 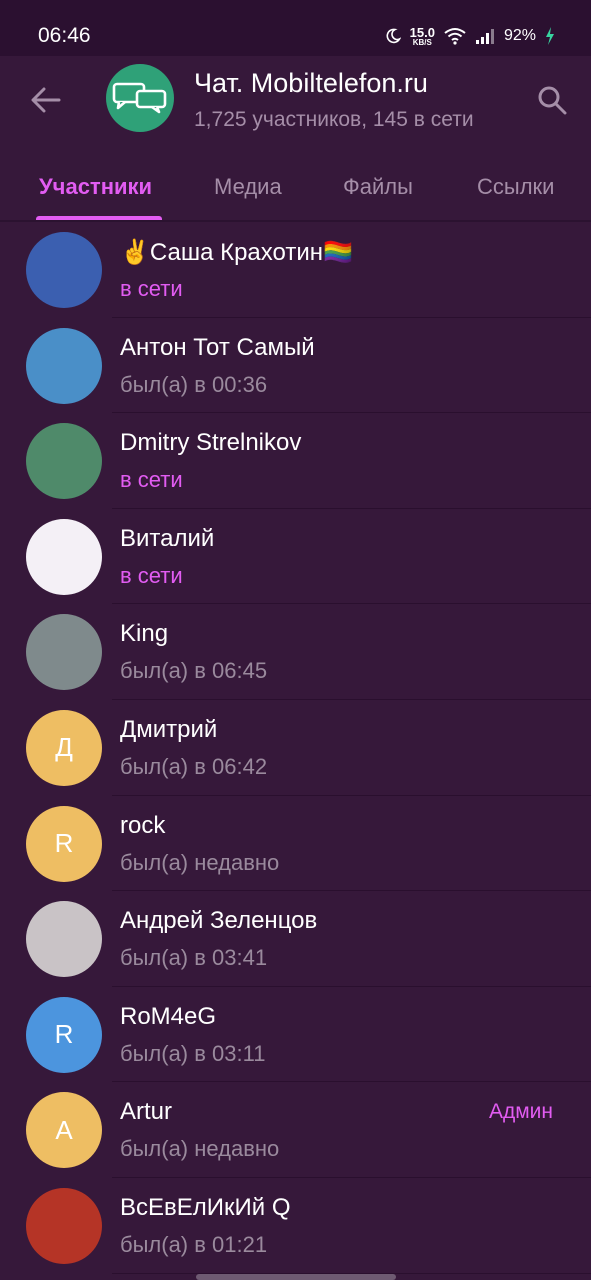 What do you see at coordinates (295, 1226) in the screenshot?
I see `list-item: ВсЕвЕлИкИй Q был(а) в 01:21` at bounding box center [295, 1226].